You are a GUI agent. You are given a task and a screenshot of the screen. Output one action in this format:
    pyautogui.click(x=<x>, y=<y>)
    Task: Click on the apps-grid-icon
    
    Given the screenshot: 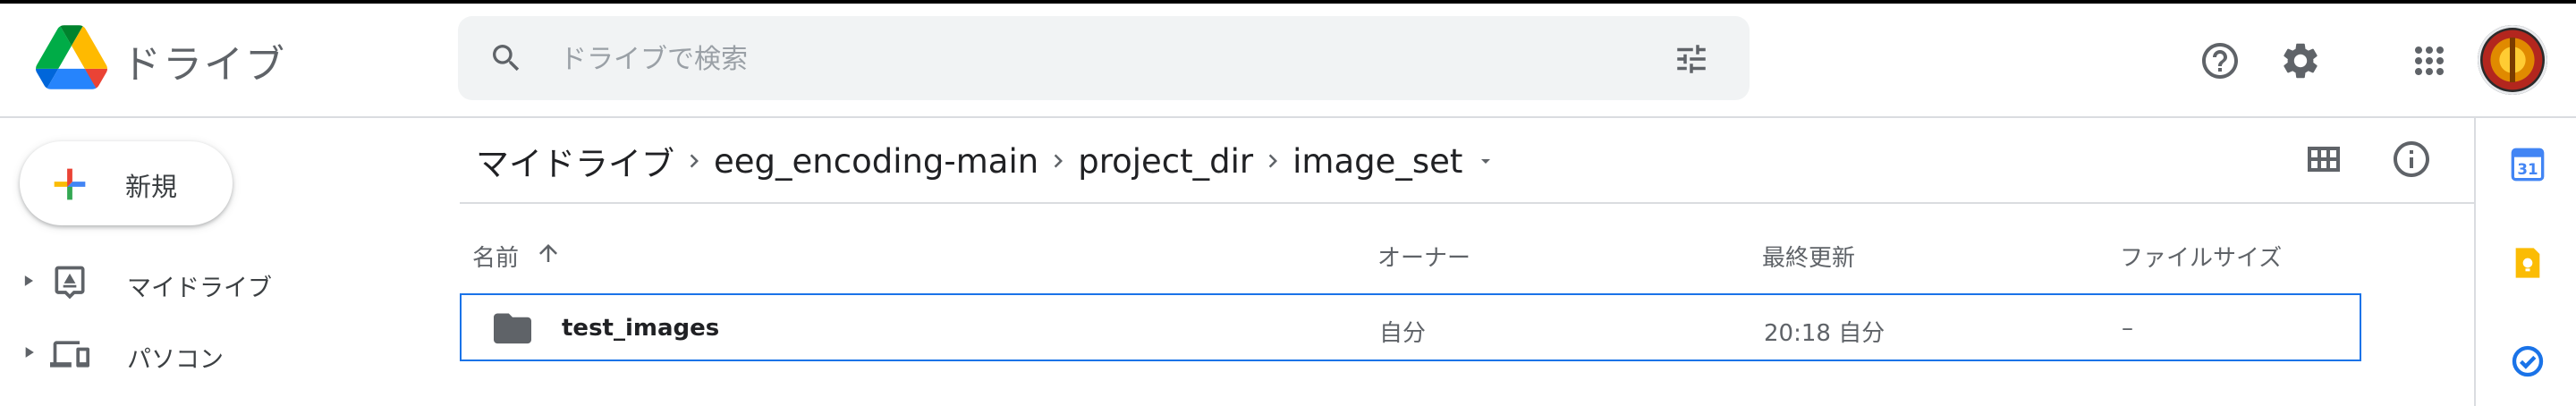 What is the action you would take?
    pyautogui.click(x=2429, y=61)
    